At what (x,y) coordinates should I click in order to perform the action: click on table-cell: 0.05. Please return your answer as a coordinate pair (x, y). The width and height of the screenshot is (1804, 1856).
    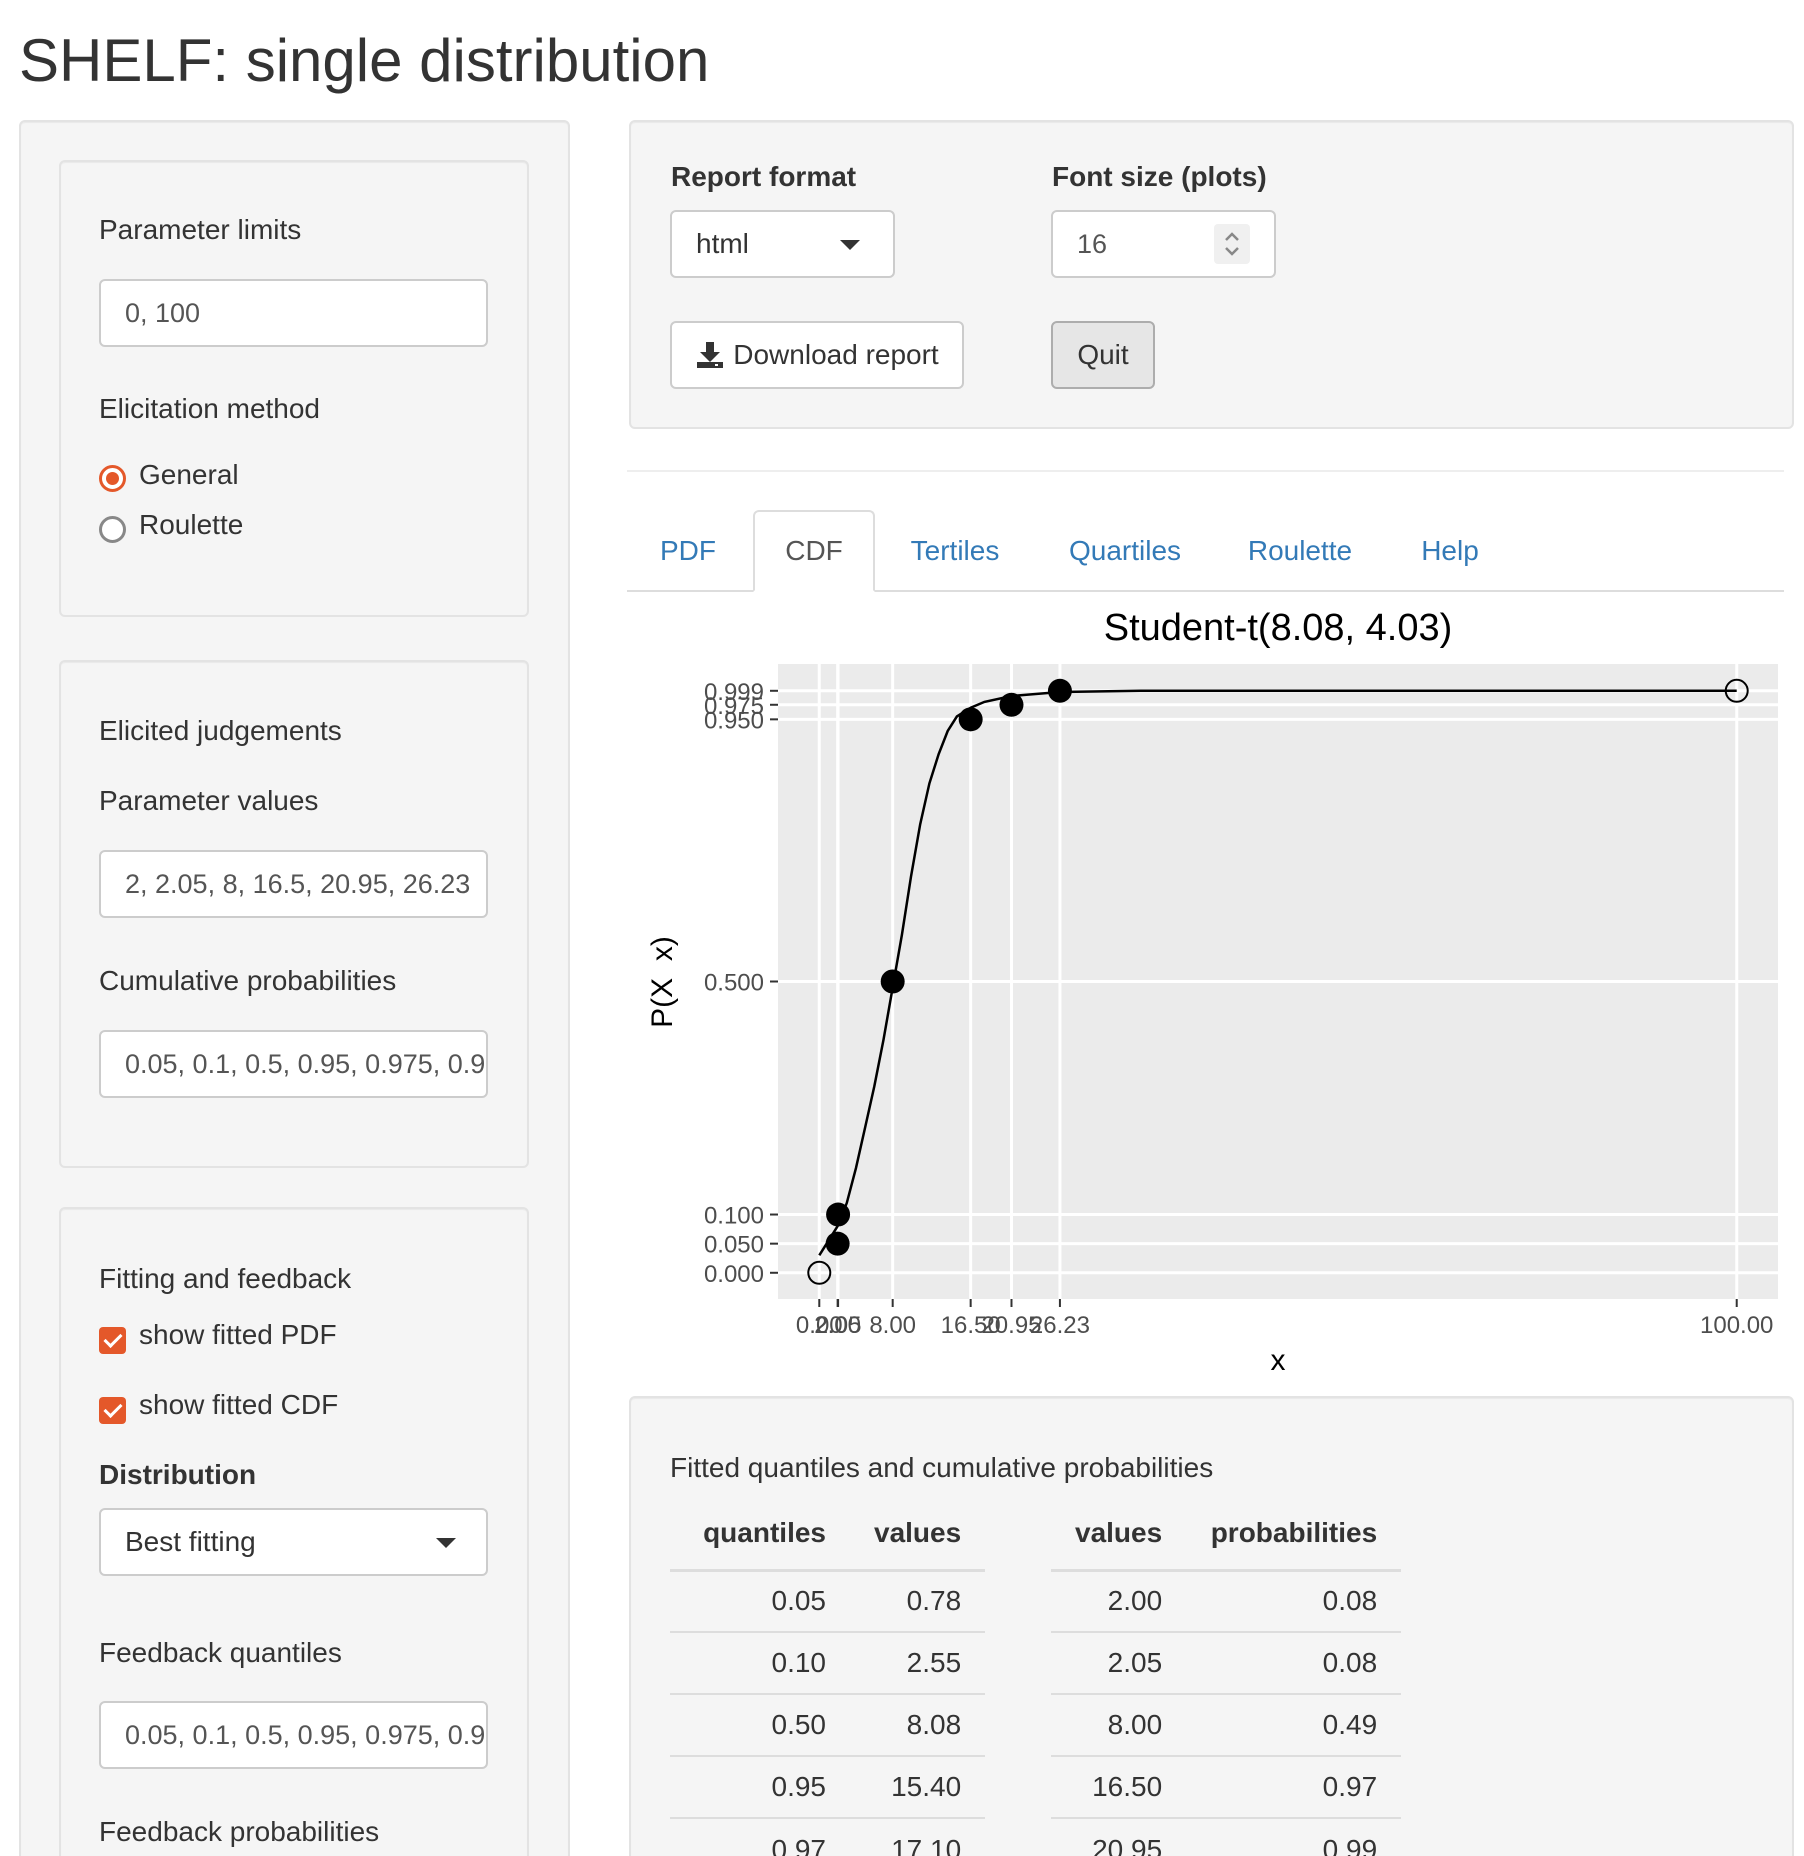
    Looking at the image, I should click on (760, 1600).